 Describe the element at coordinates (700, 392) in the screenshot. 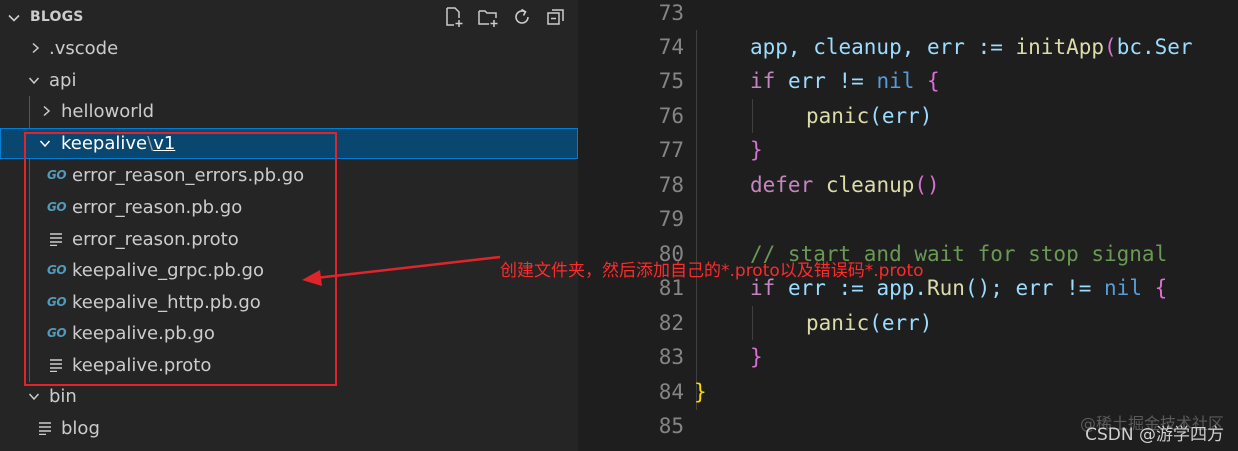

I see `code-line-84: }` at that location.